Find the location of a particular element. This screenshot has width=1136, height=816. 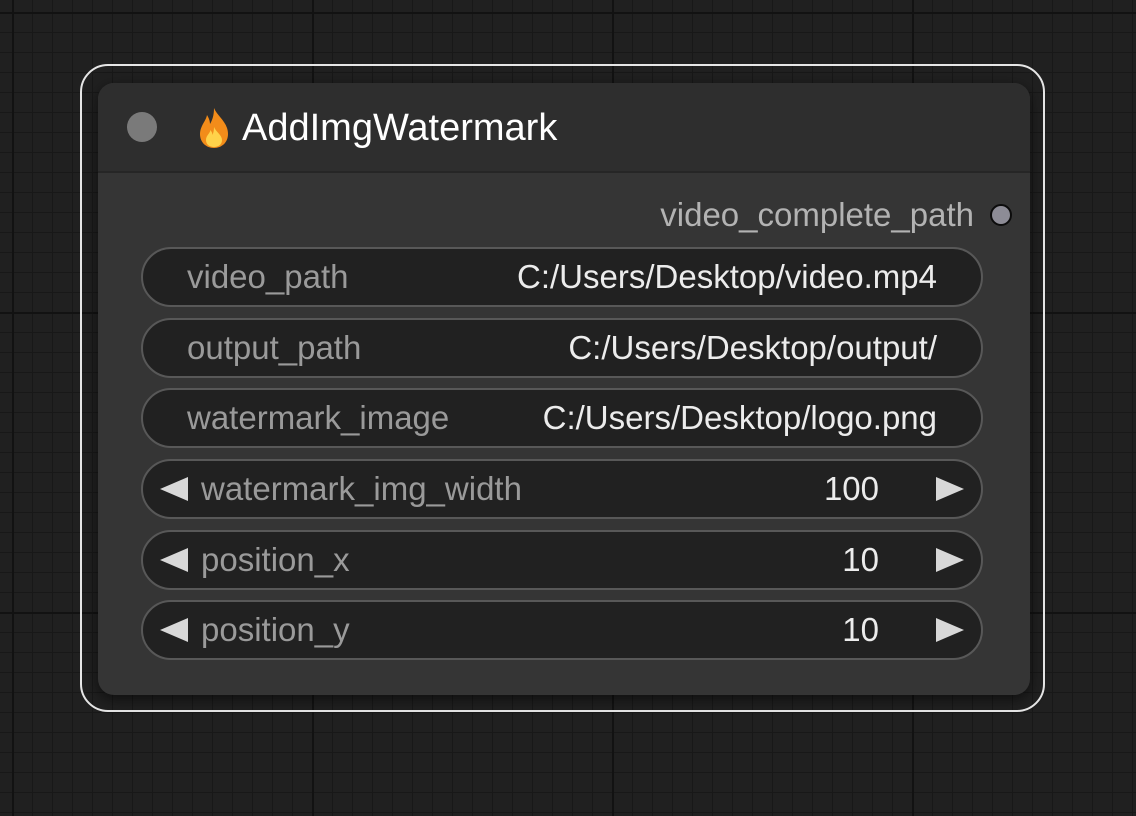

video-path-field: video_path C:/Users/Desktop/video.mp4 is located at coordinates (562, 277).